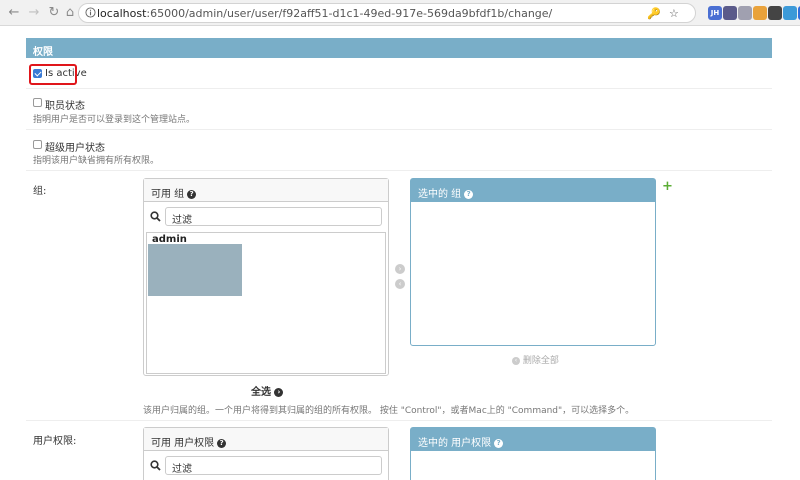 This screenshot has width=800, height=480. What do you see at coordinates (75, 148) in the screenshot?
I see `is-superuser-label: 超级用户状态` at bounding box center [75, 148].